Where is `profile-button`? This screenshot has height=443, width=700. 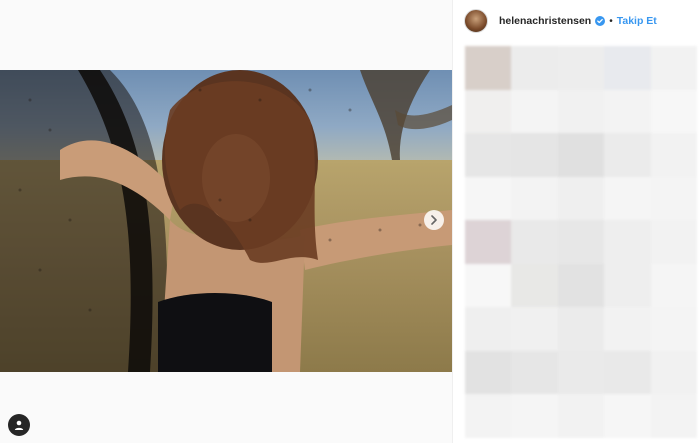
profile-button is located at coordinates (19, 425).